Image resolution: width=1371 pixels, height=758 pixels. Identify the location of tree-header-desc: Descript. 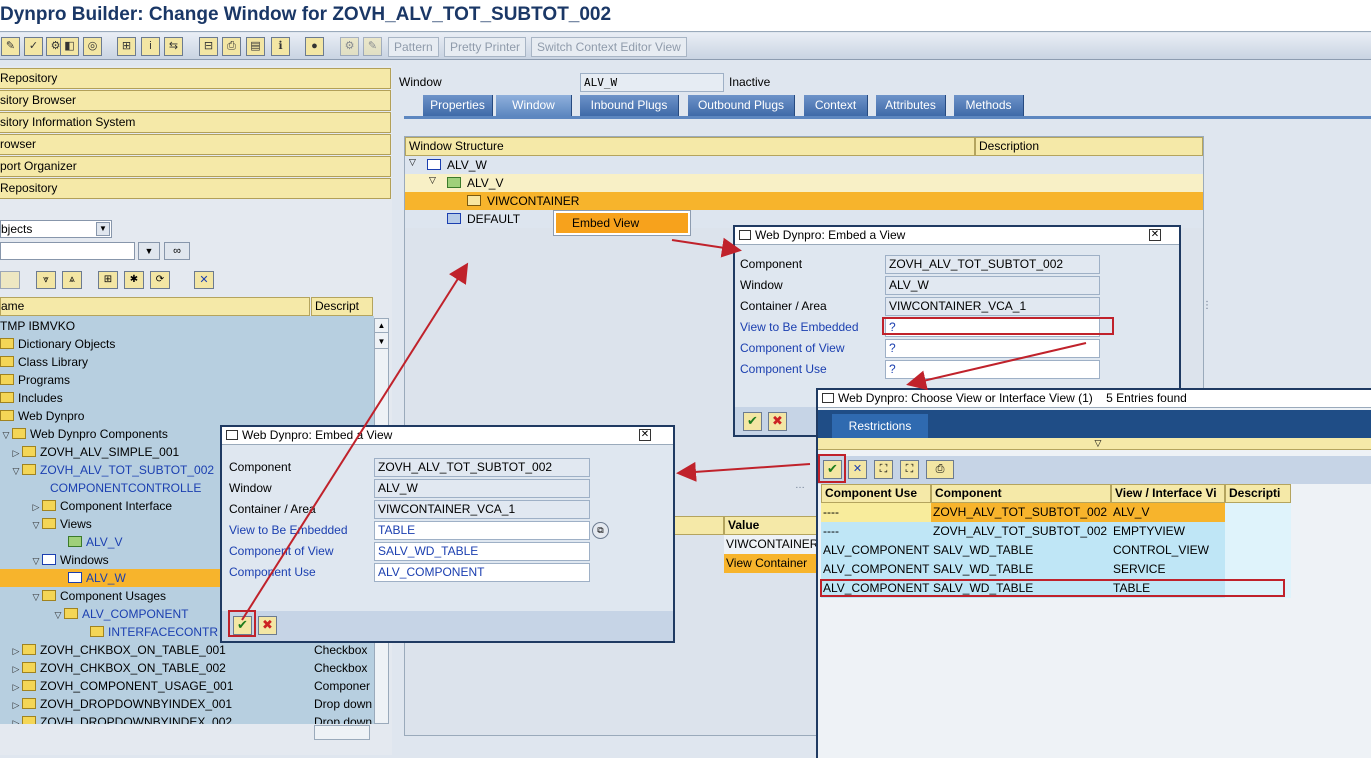
(342, 306).